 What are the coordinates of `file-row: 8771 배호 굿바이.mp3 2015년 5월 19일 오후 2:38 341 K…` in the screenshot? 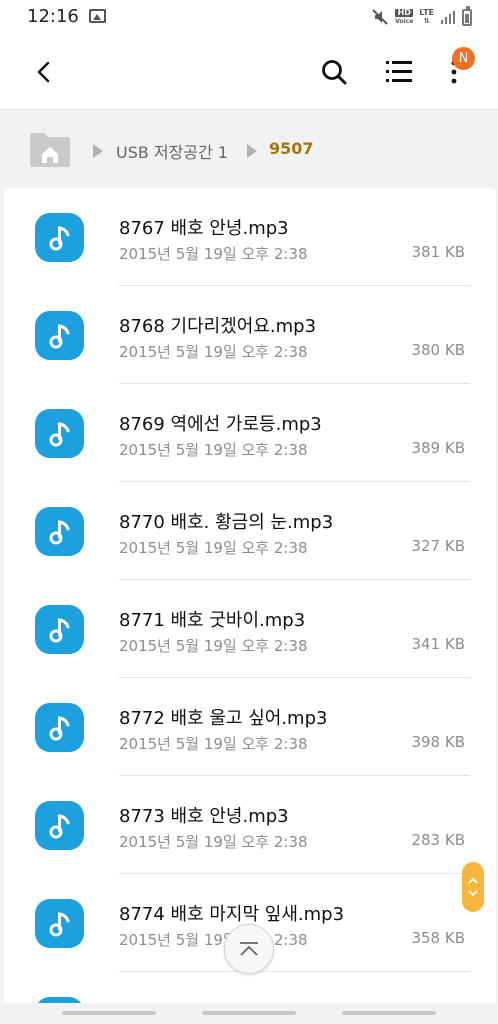 It's located at (250, 629).